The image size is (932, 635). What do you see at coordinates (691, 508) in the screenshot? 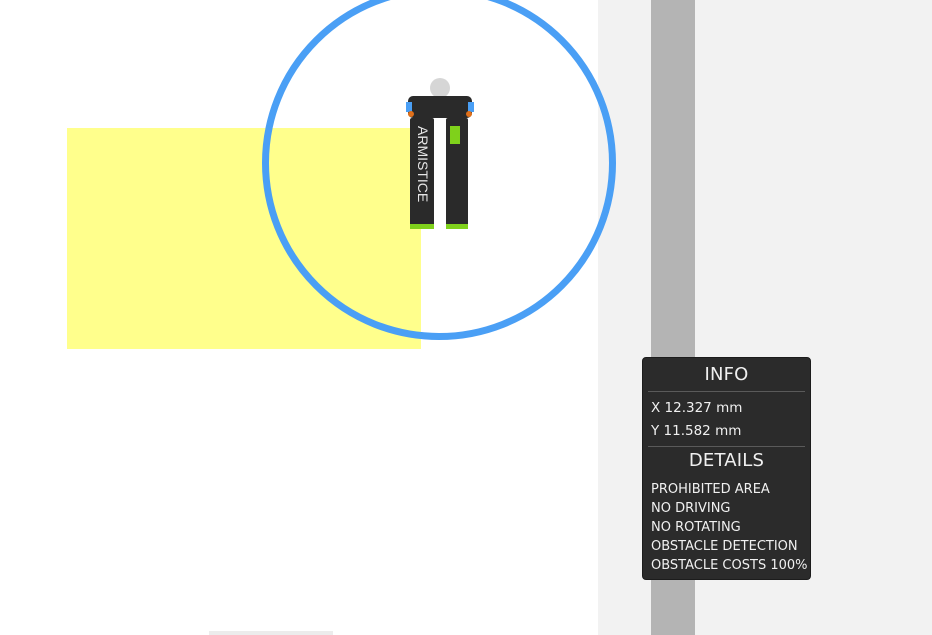
I see `detail-item: NO DRIVING` at bounding box center [691, 508].